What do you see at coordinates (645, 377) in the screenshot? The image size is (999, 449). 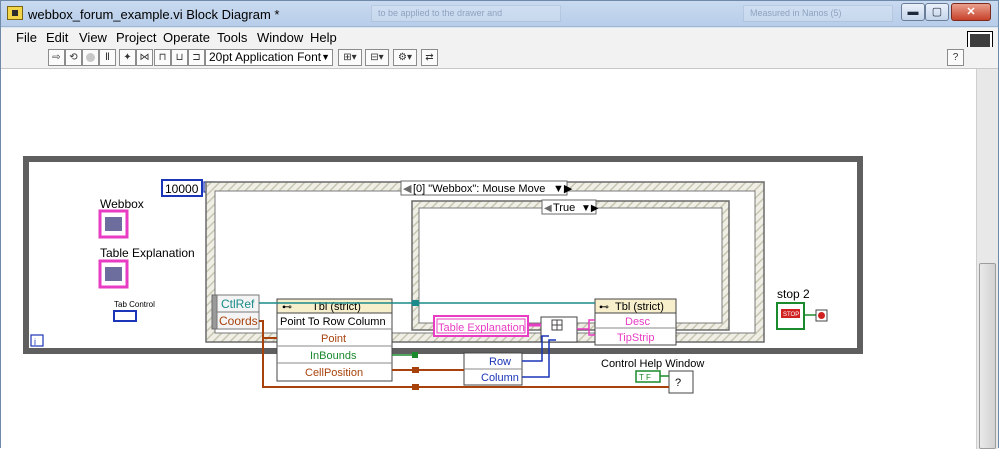 I see `help-bool-text: T F` at bounding box center [645, 377].